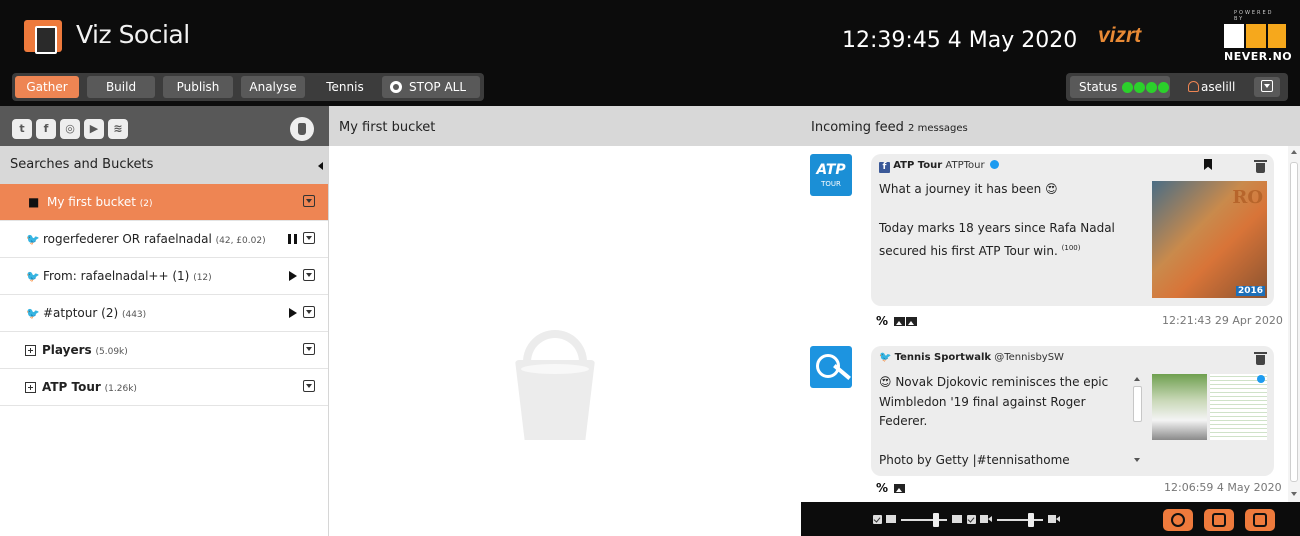 Image resolution: width=1300 pixels, height=536 pixels. I want to click on tab-gather: Gather, so click(47, 87).